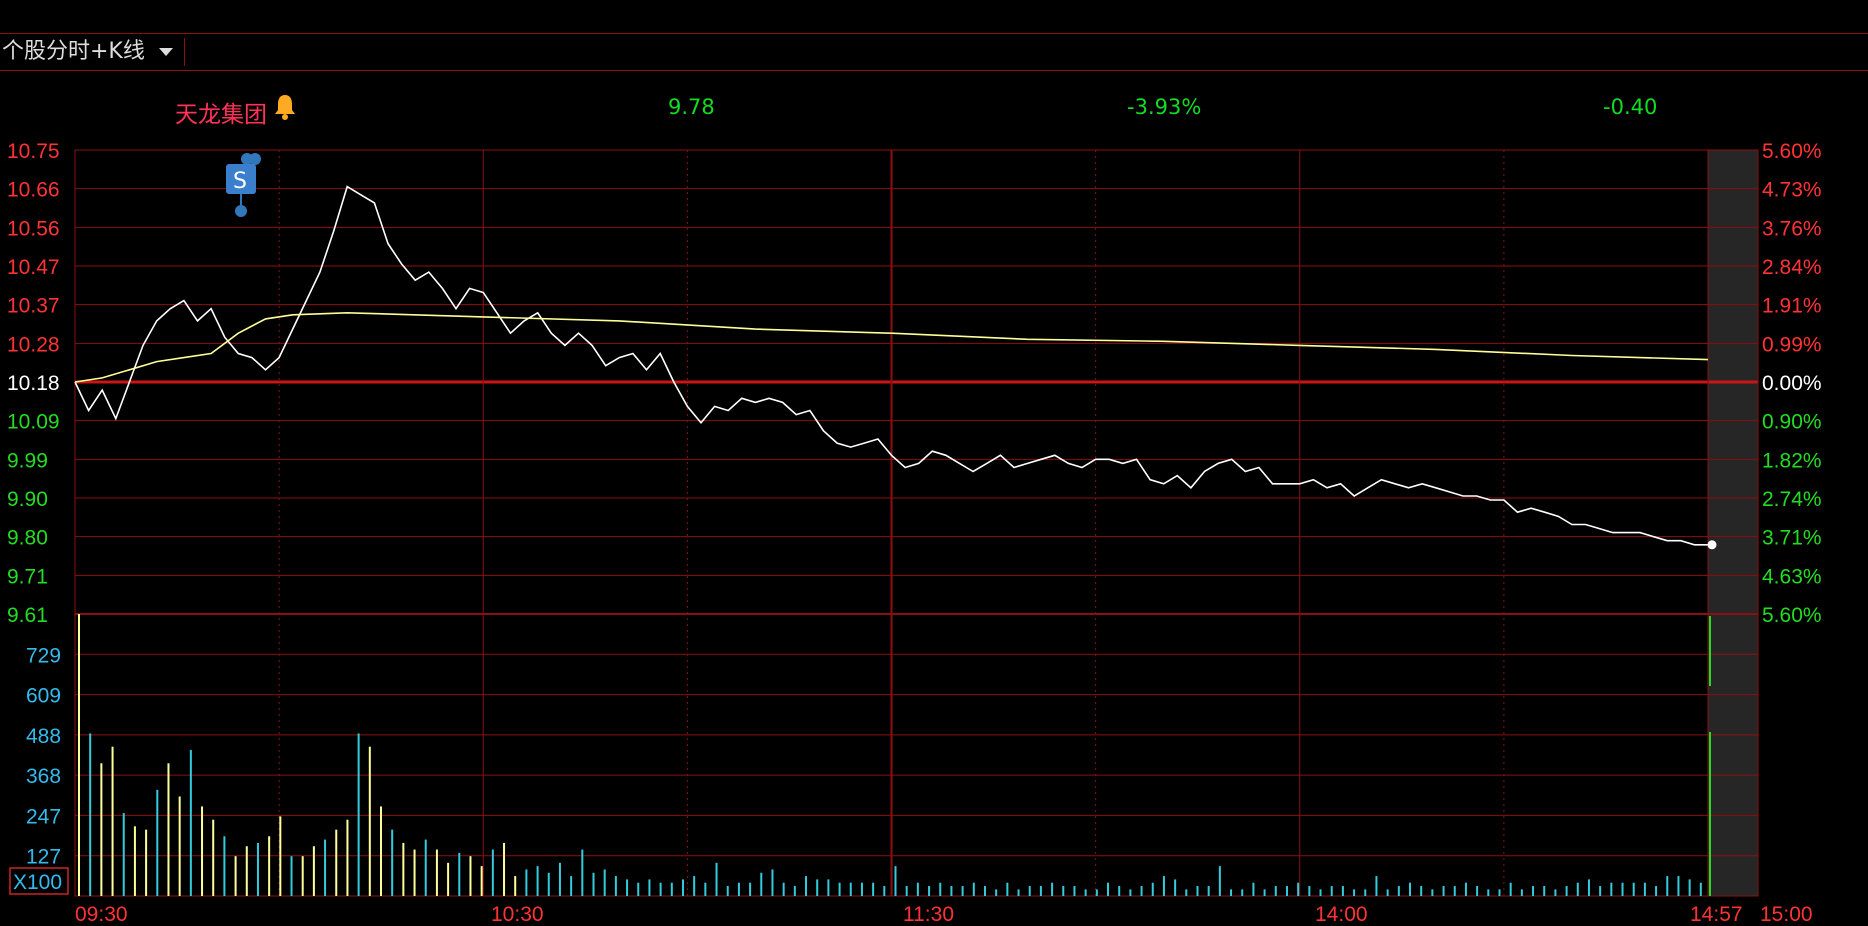 This screenshot has height=926, width=1868. Describe the element at coordinates (27, 615) in the screenshot. I see `price-tick-label: 9.61` at that location.